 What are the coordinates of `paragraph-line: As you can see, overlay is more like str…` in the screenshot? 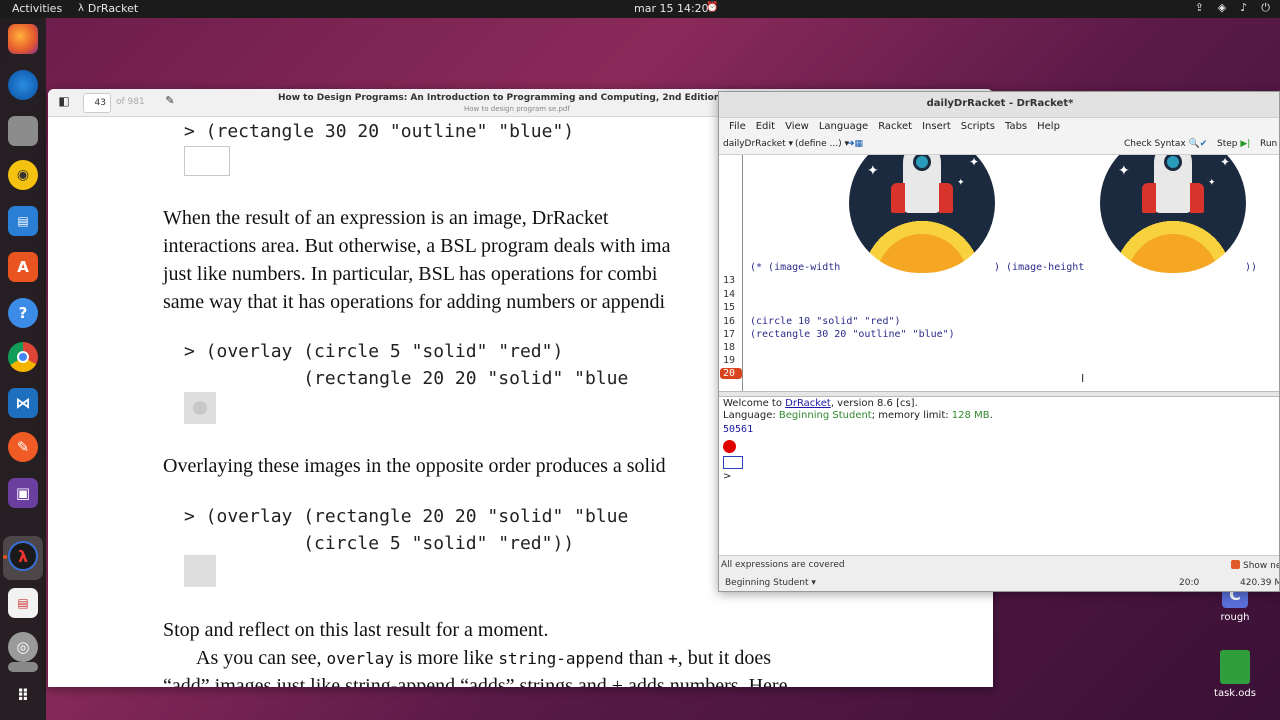 It's located at (484, 658).